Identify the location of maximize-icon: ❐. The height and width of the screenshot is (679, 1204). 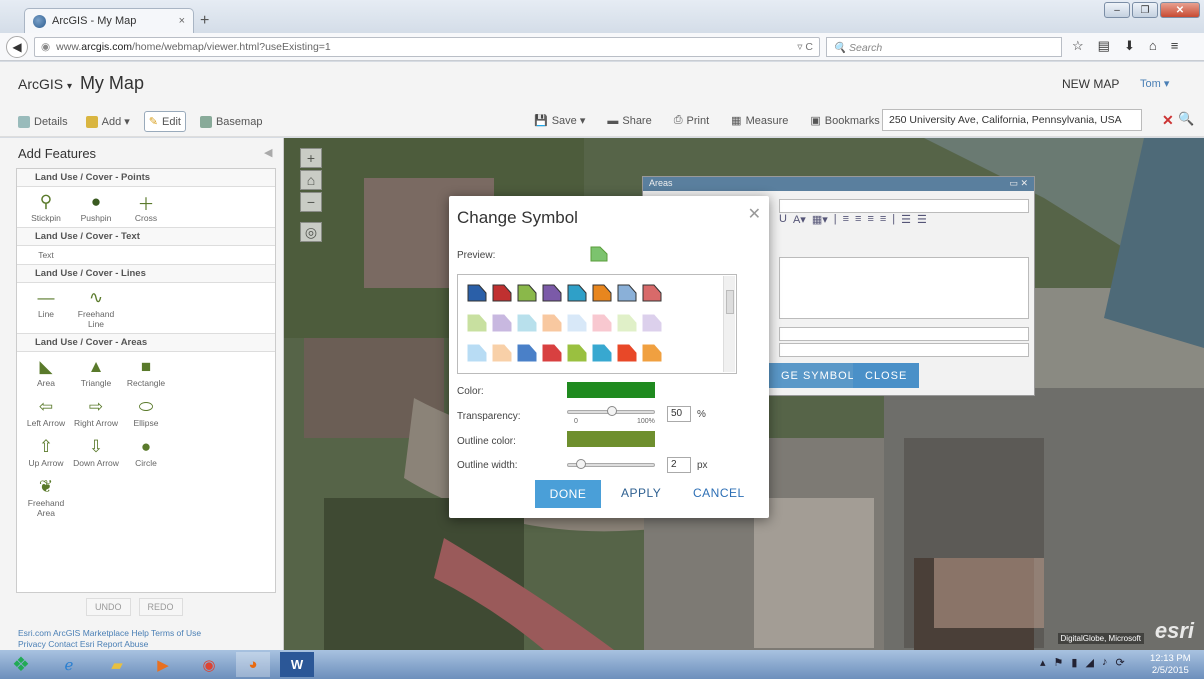
(1145, 10).